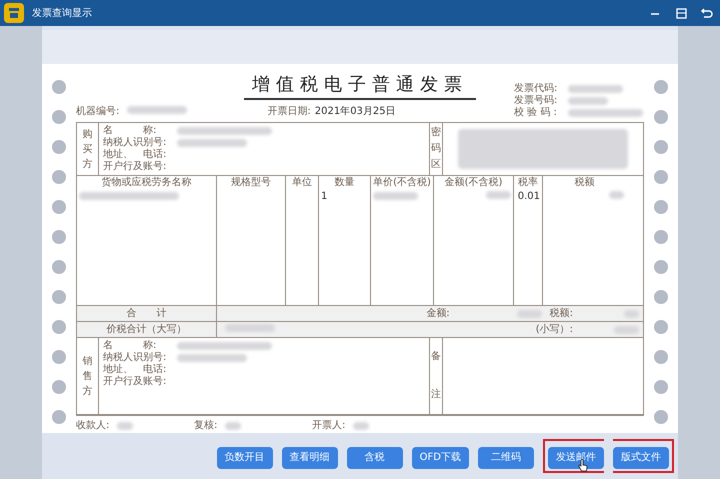 The width and height of the screenshot is (720, 479). What do you see at coordinates (93, 426) in the screenshot?
I see `field-label: 收款人:` at bounding box center [93, 426].